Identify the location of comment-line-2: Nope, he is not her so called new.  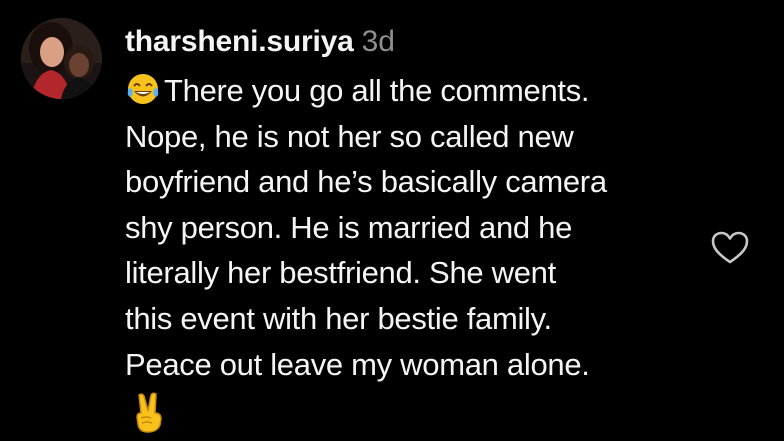
(349, 136).